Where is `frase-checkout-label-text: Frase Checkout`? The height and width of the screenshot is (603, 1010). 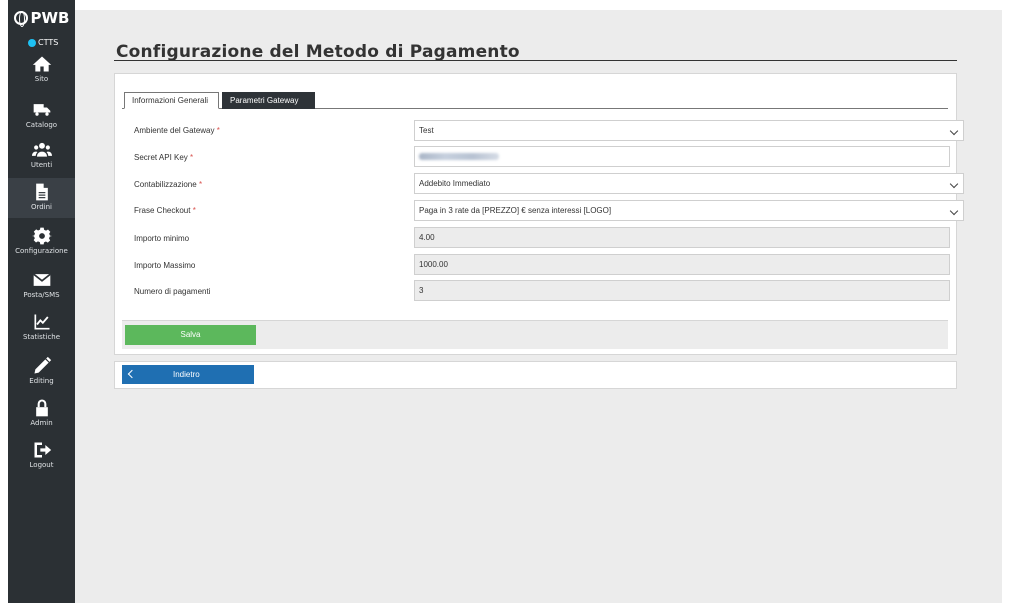
frase-checkout-label-text: Frase Checkout is located at coordinates (162, 210).